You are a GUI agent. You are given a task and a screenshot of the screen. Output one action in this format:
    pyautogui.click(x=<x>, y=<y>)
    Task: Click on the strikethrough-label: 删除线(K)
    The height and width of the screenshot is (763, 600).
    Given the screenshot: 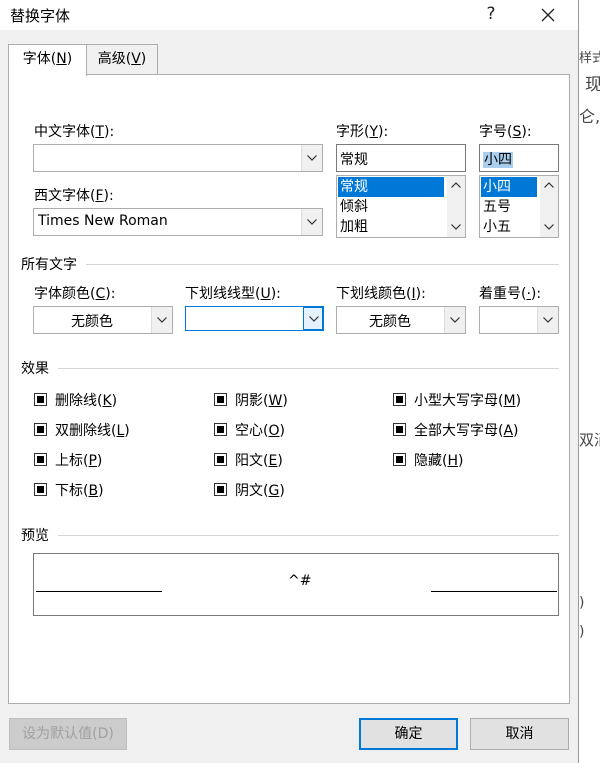 What is the action you would take?
    pyautogui.click(x=86, y=400)
    